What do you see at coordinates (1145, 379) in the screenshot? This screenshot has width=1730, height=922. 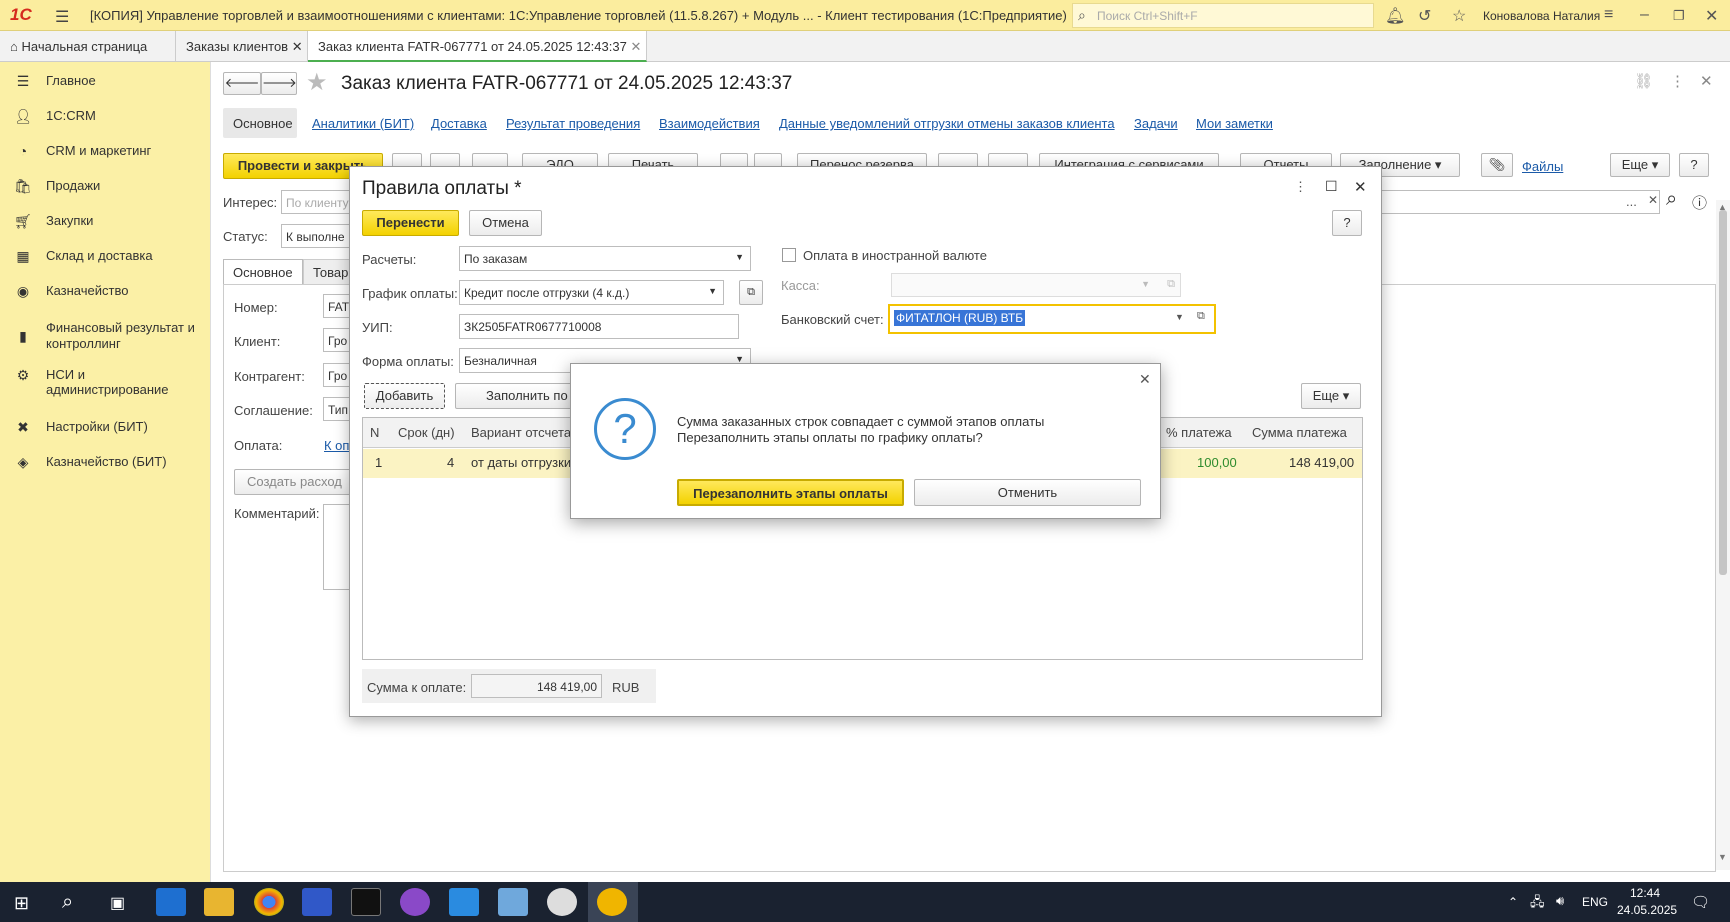 I see `confirm-close-icon: ✕` at bounding box center [1145, 379].